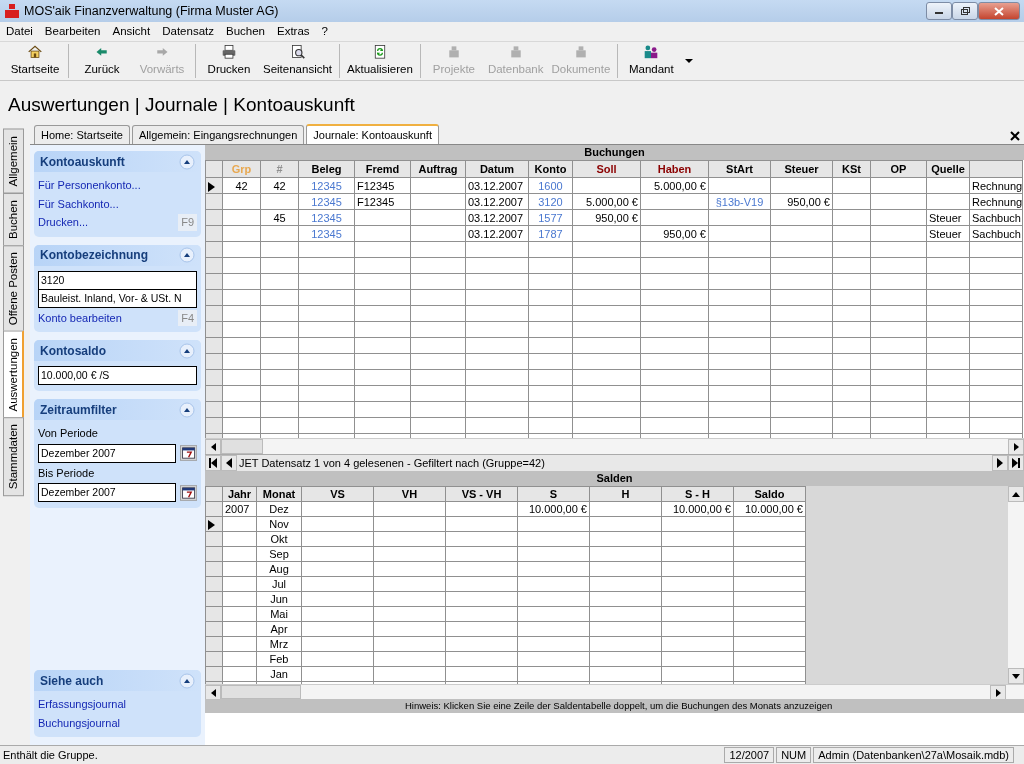 This screenshot has width=1024, height=764. Describe the element at coordinates (102, 61) in the screenshot. I see `toolbar-button: Zurück` at that location.